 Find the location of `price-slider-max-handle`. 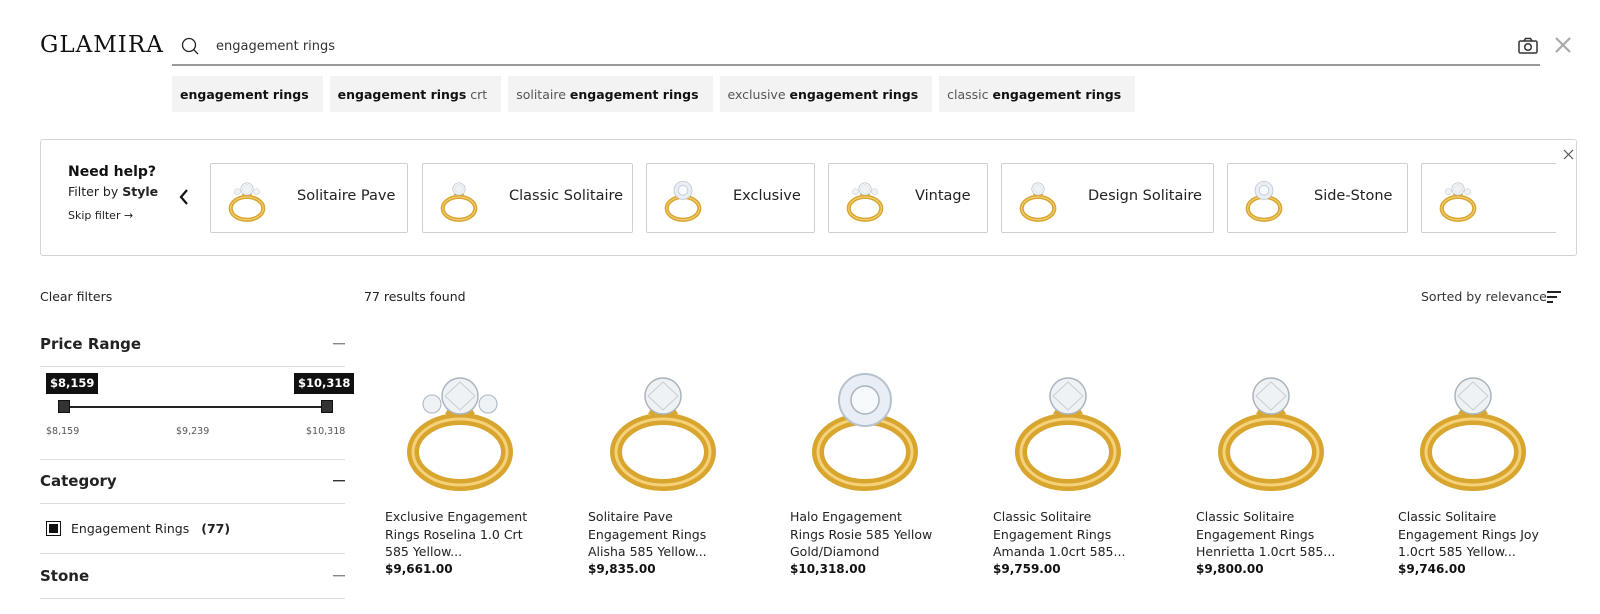

price-slider-max-handle is located at coordinates (327, 406).